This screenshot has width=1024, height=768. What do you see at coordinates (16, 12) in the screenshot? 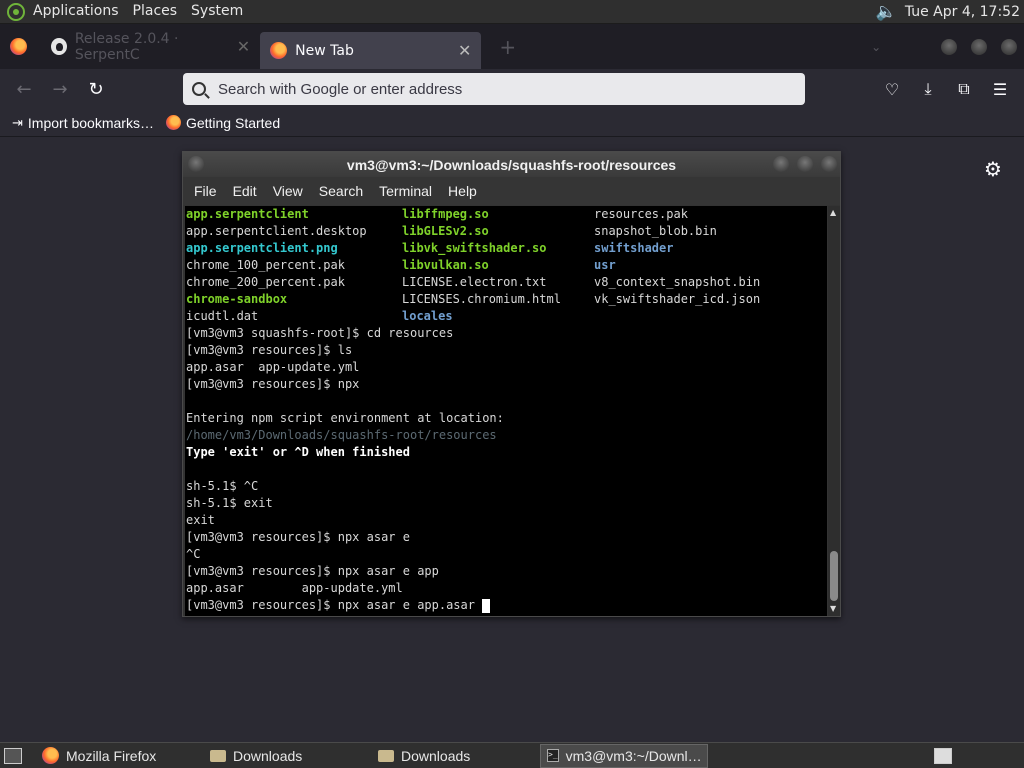
I see `distro-logo-icon` at bounding box center [16, 12].